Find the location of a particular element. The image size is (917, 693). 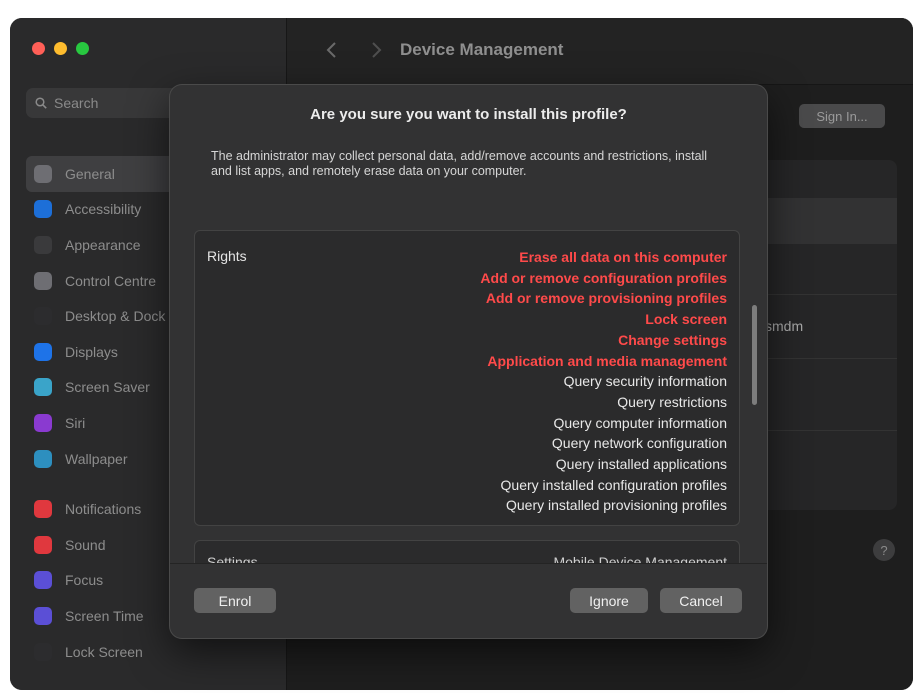

search-placeholder: Search is located at coordinates (76, 103).